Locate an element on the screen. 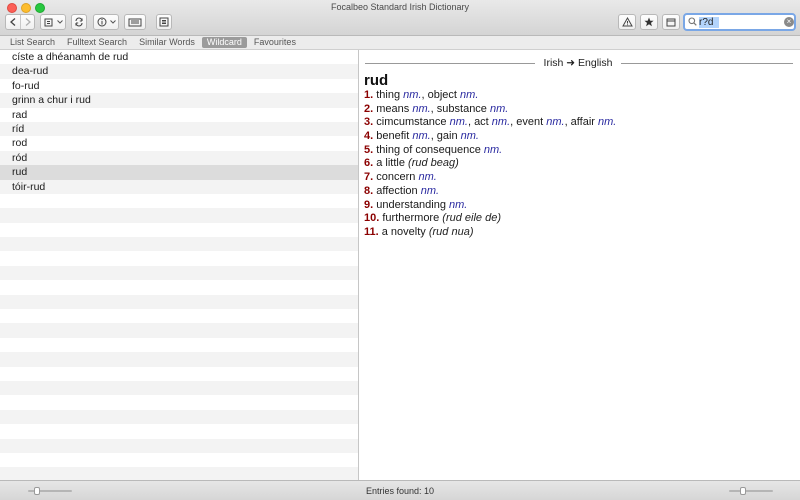  sense-number: 3. is located at coordinates (369, 122).